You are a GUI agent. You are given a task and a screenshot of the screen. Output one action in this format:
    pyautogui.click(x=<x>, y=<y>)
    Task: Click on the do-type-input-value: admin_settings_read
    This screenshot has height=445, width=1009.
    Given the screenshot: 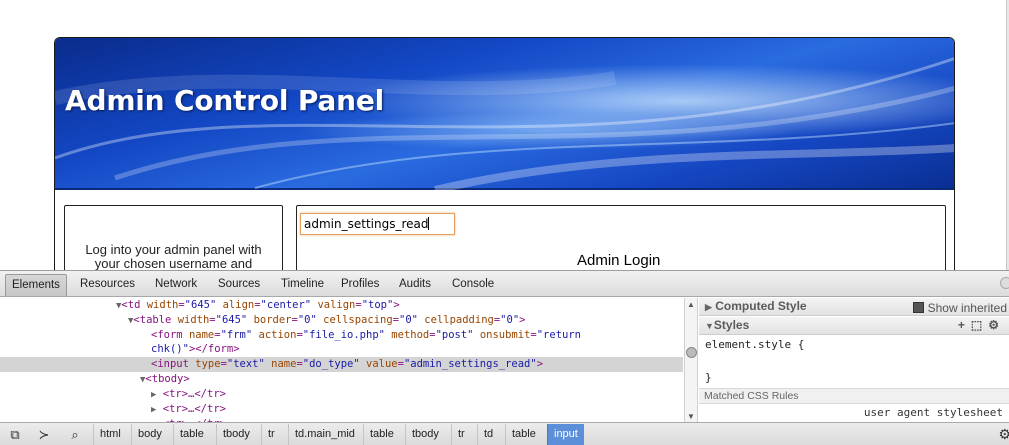 What is the action you would take?
    pyautogui.click(x=366, y=224)
    